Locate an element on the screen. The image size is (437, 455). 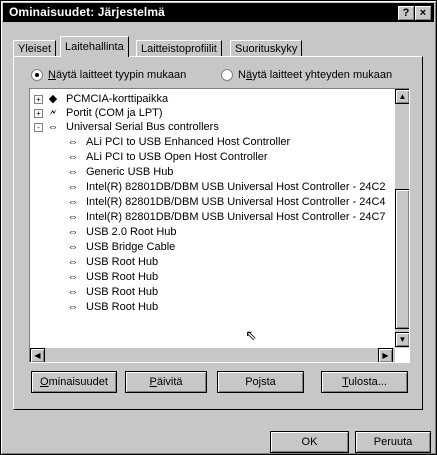
radio-by-connection-label: ytä laitteet yhteyden mukaan is located at coordinates (322, 75).